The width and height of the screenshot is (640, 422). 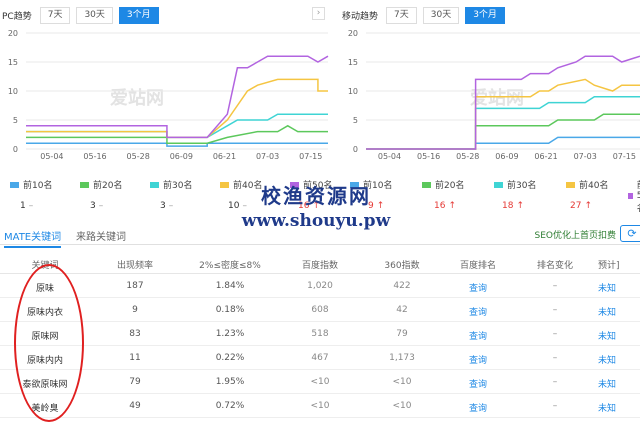 What do you see at coordinates (316, 196) in the screenshot?
I see `watermark-title: 校渔资源网` at bounding box center [316, 196].